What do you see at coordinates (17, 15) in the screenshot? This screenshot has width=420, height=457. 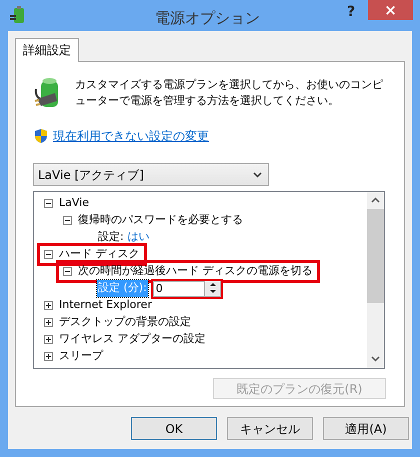 I see `battery-plug-icon` at bounding box center [17, 15].